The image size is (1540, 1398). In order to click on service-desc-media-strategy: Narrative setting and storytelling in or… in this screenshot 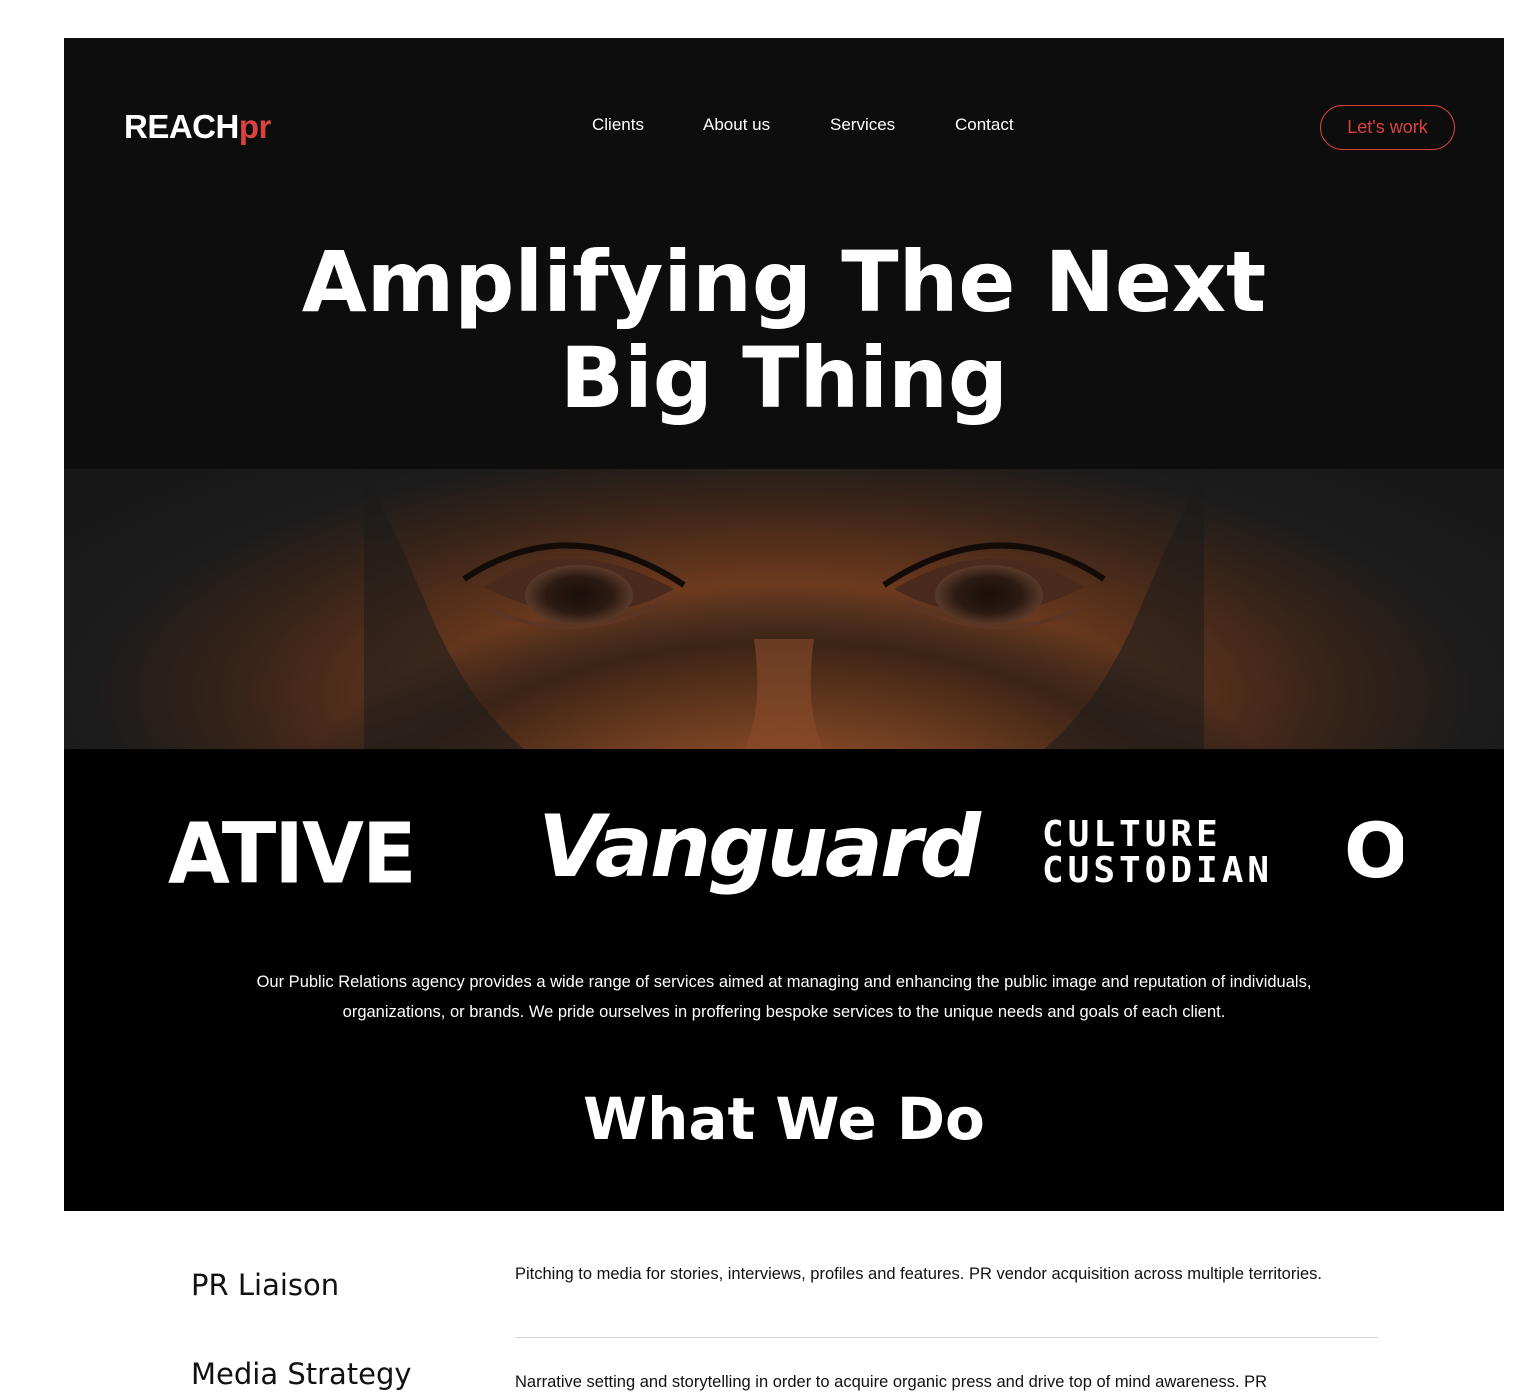, I will do `click(891, 1382)`.